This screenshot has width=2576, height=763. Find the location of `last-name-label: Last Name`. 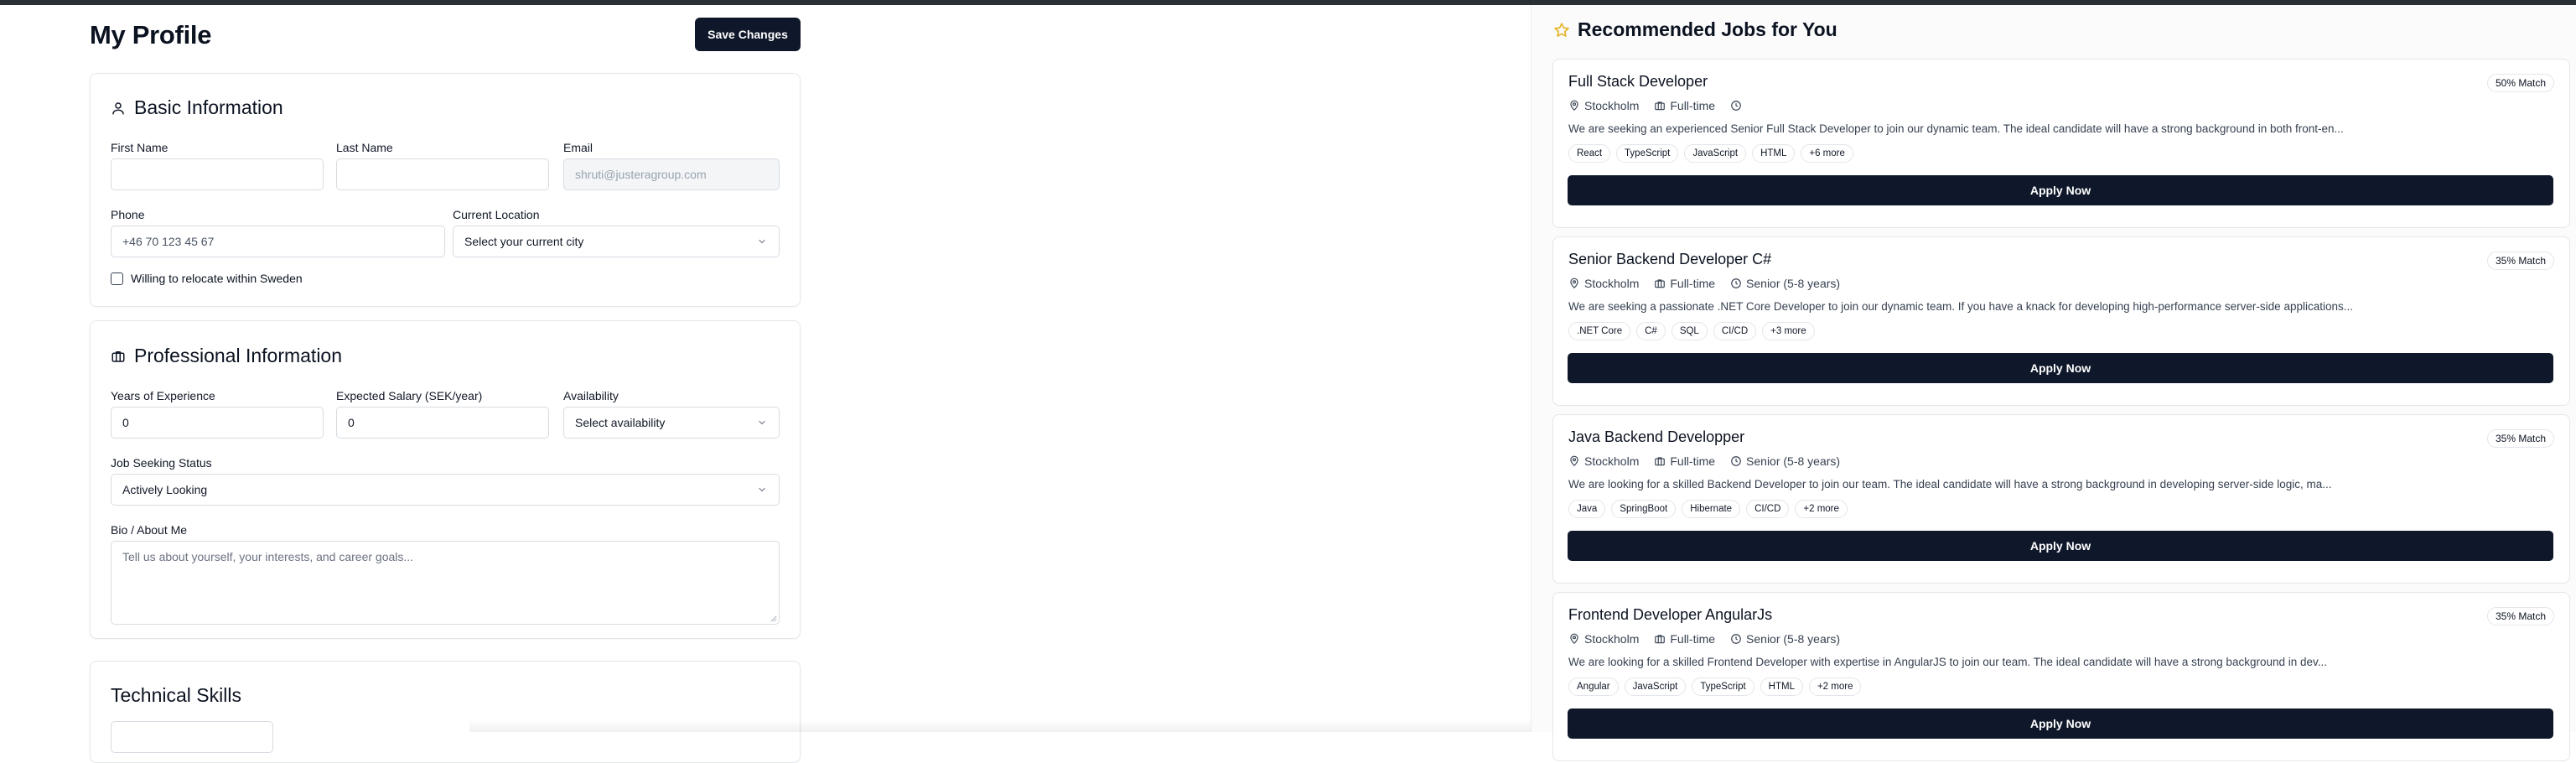

last-name-label: Last Name is located at coordinates (364, 147).